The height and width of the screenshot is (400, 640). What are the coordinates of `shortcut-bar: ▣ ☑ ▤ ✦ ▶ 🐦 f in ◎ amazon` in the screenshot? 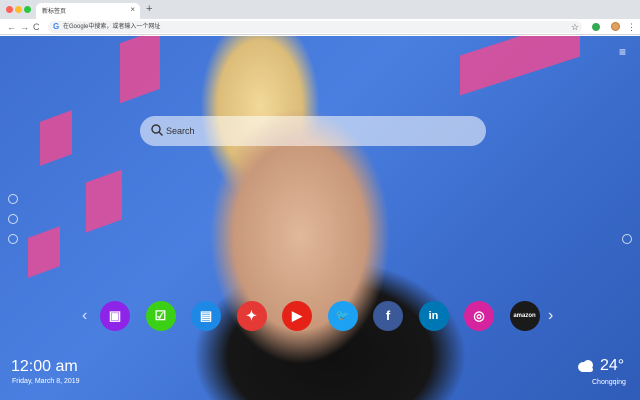 It's located at (331, 317).